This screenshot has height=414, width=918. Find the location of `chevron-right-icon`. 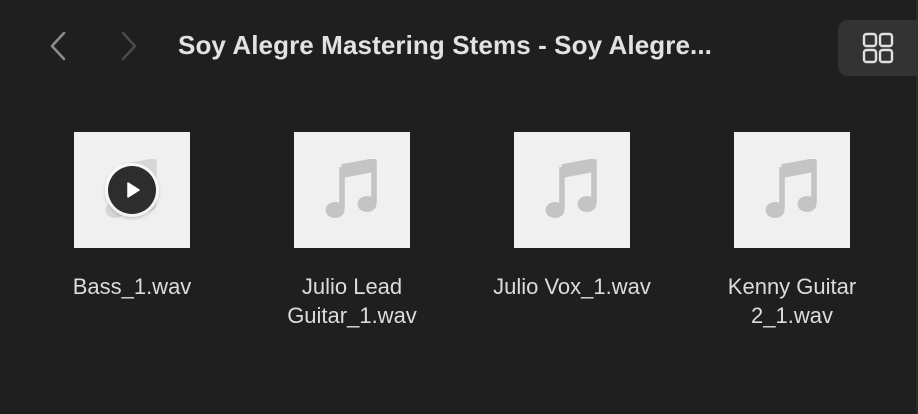

chevron-right-icon is located at coordinates (129, 46).